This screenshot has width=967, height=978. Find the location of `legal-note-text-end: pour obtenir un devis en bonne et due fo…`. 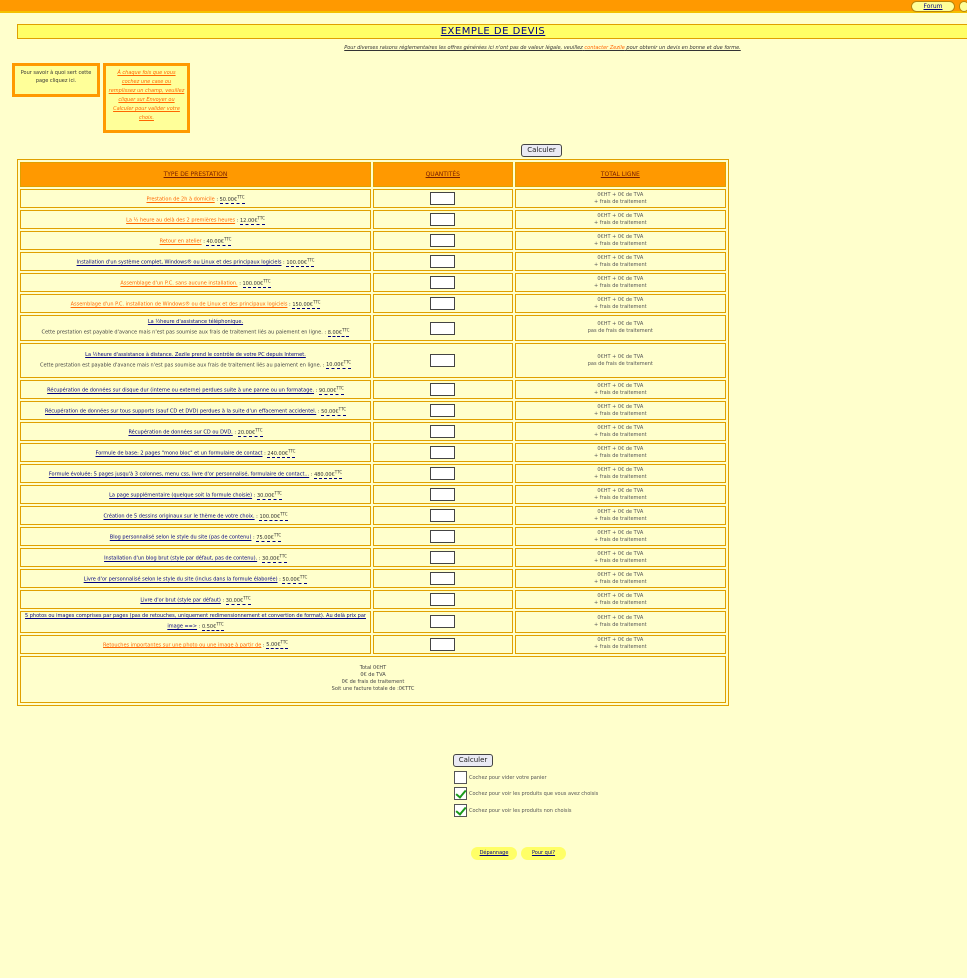

legal-note-text-end: pour obtenir un devis en bonne et due fo… is located at coordinates (683, 48).